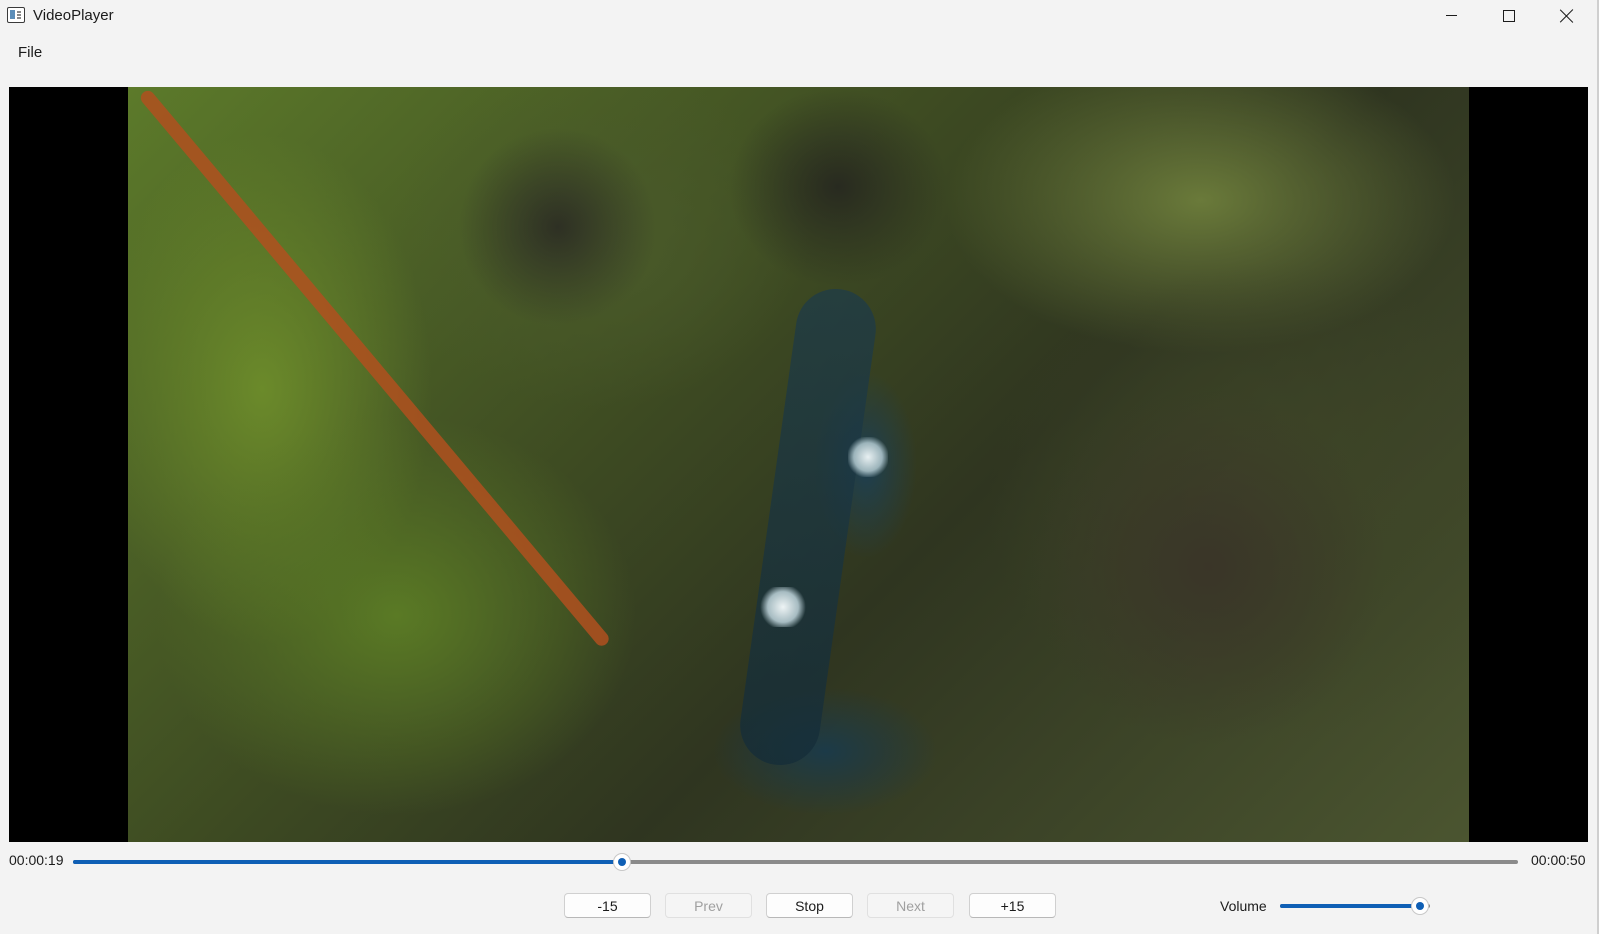  What do you see at coordinates (622, 862) in the screenshot?
I see `seek-slider-handle` at bounding box center [622, 862].